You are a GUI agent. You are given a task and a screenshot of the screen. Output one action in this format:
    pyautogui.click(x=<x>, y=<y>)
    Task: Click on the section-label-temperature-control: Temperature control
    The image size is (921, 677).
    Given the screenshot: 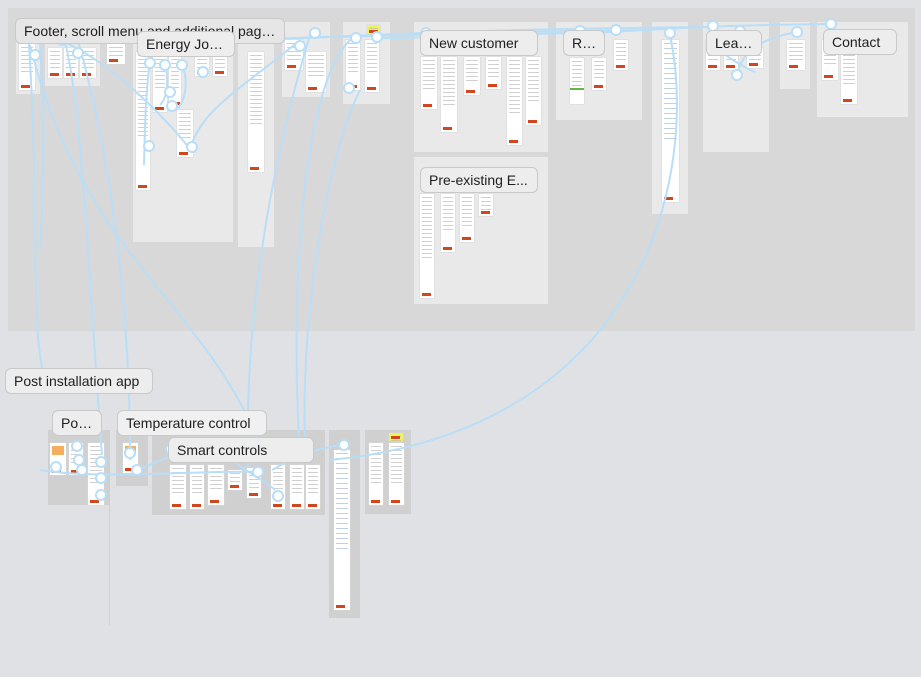 What is the action you would take?
    pyautogui.click(x=192, y=423)
    